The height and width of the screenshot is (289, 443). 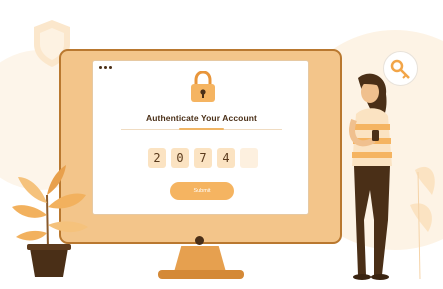 I want to click on plant-illustration, so click(x=50, y=221).